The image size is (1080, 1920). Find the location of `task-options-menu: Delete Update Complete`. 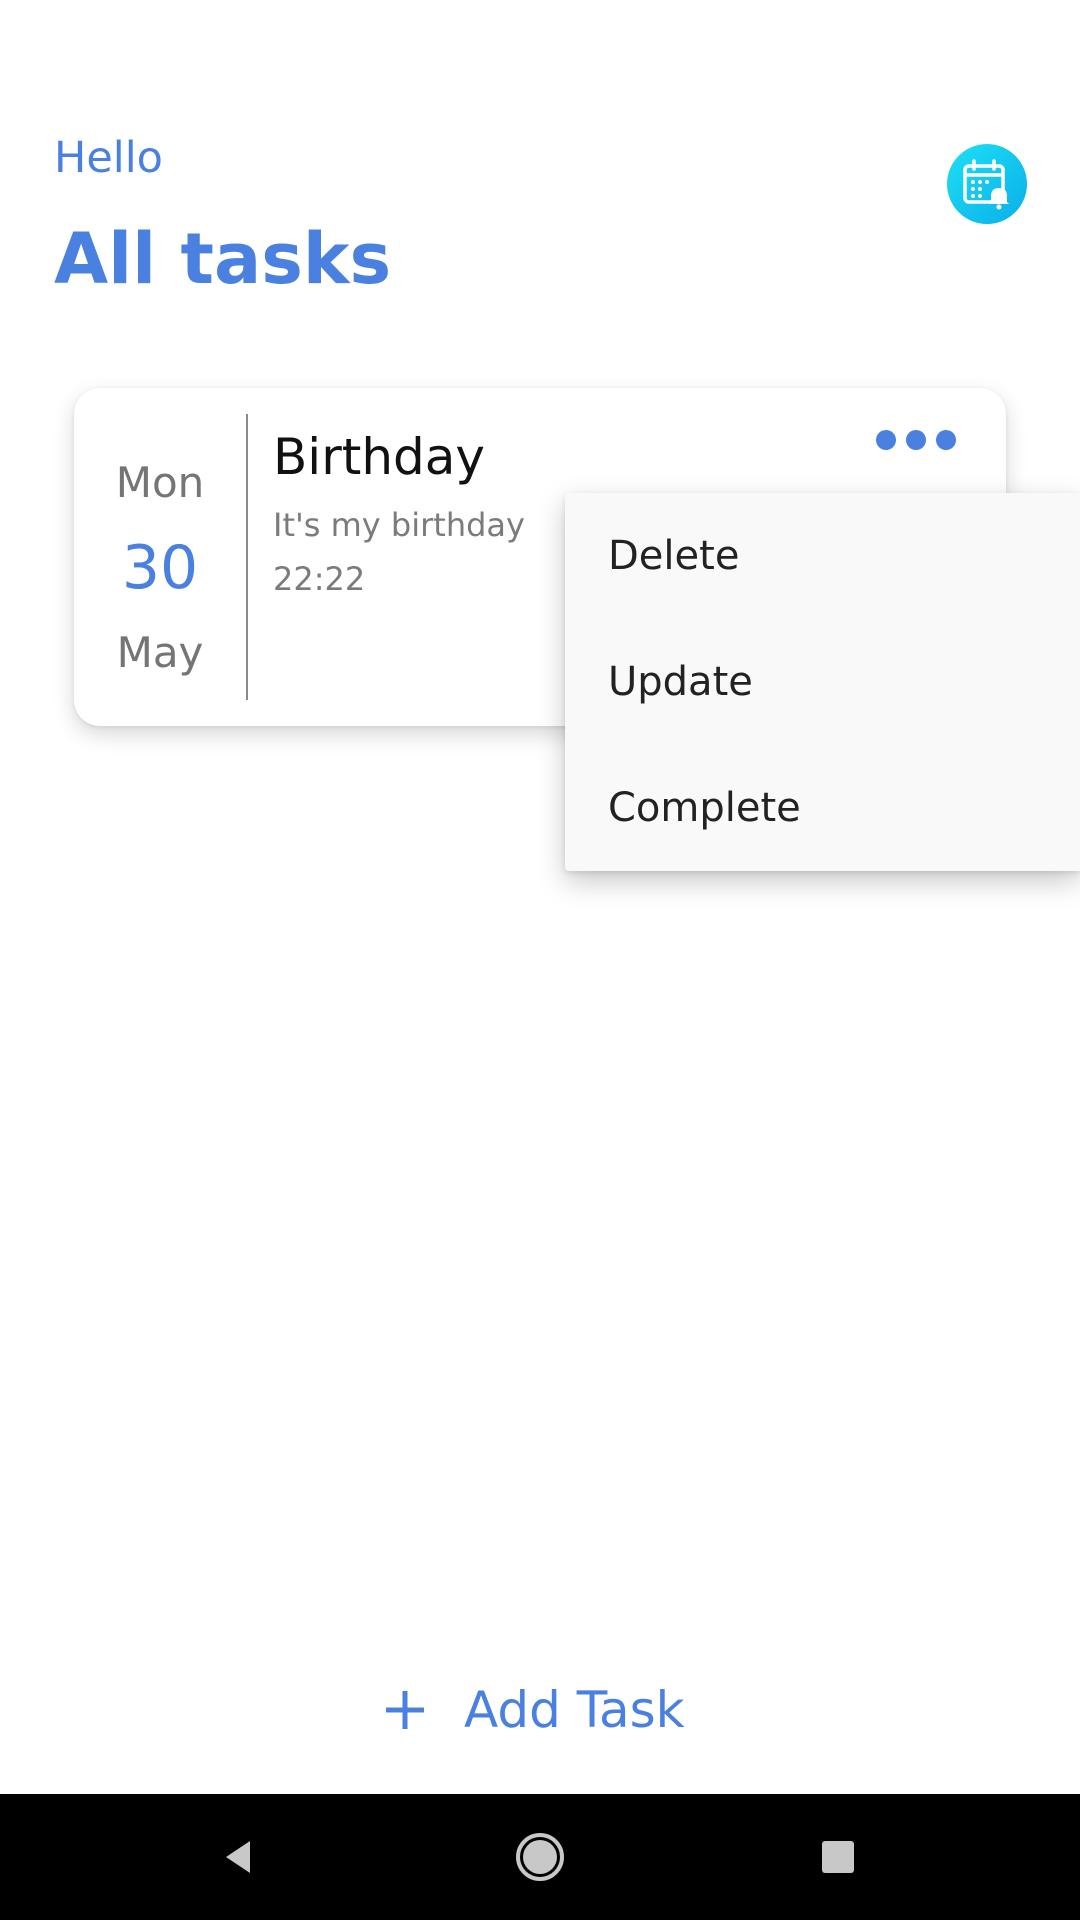

task-options-menu: Delete Update Complete is located at coordinates (822, 682).